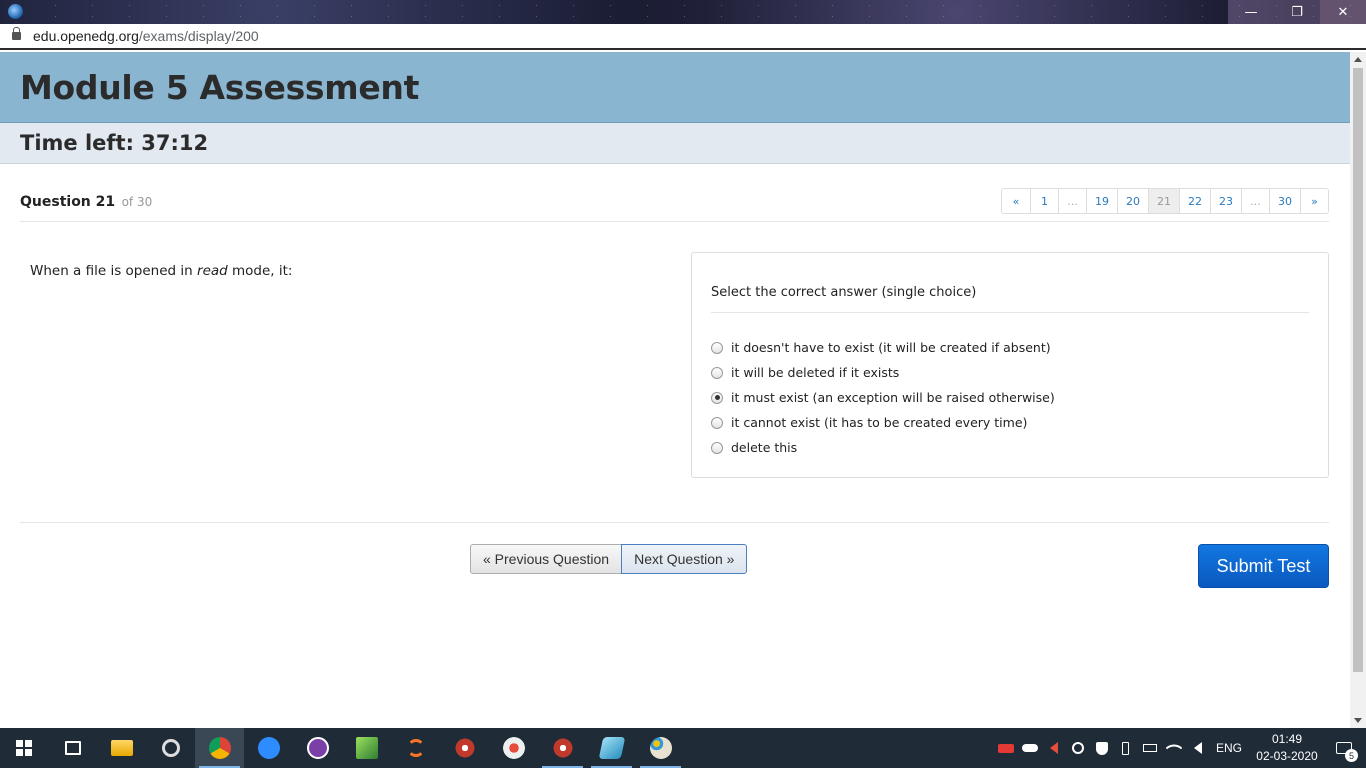 Image resolution: width=1366 pixels, height=768 pixels. I want to click on question-number: Question 21, so click(68, 202).